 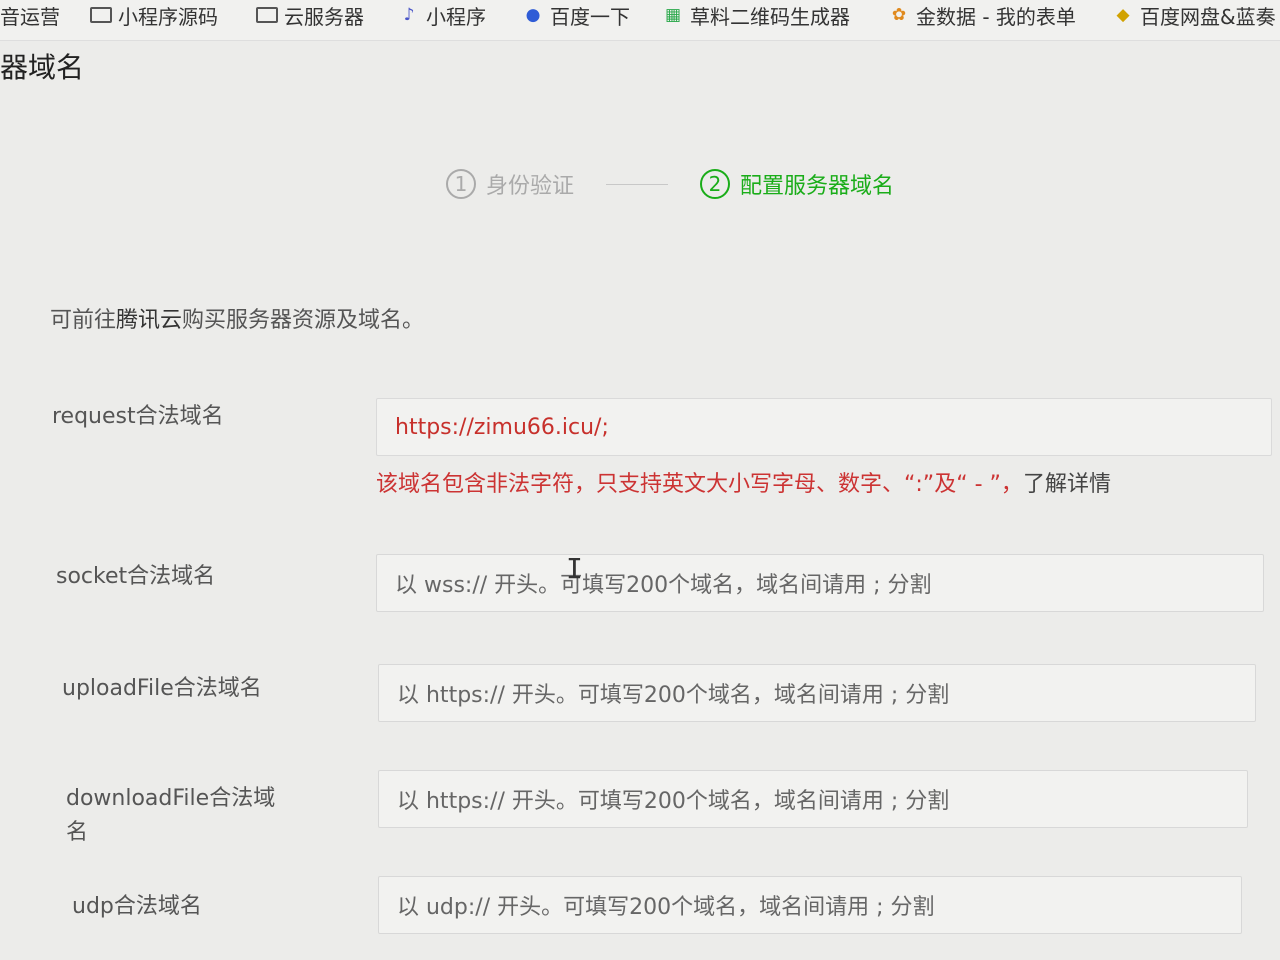 What do you see at coordinates (149, 320) in the screenshot?
I see `tencent-cloud-link: 腾讯云` at bounding box center [149, 320].